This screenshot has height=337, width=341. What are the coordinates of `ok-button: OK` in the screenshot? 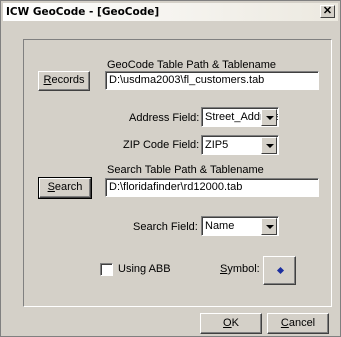 It's located at (231, 323).